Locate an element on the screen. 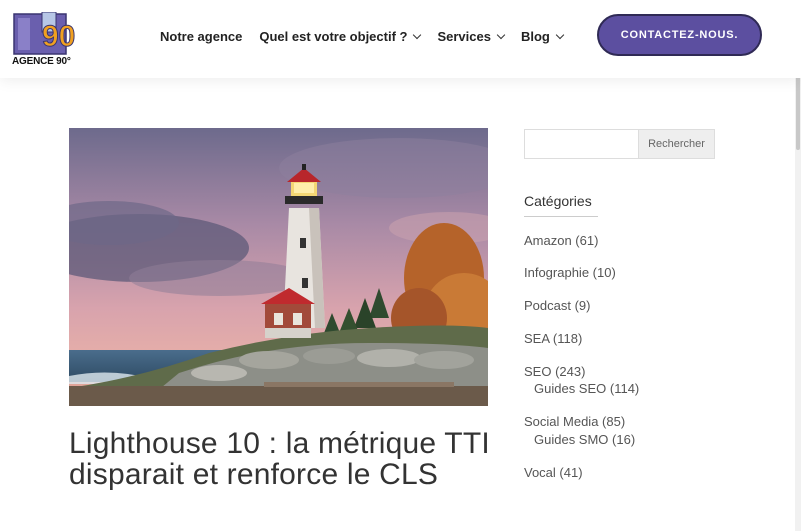 The image size is (801, 531). nav-services: Services is located at coordinates (471, 36).